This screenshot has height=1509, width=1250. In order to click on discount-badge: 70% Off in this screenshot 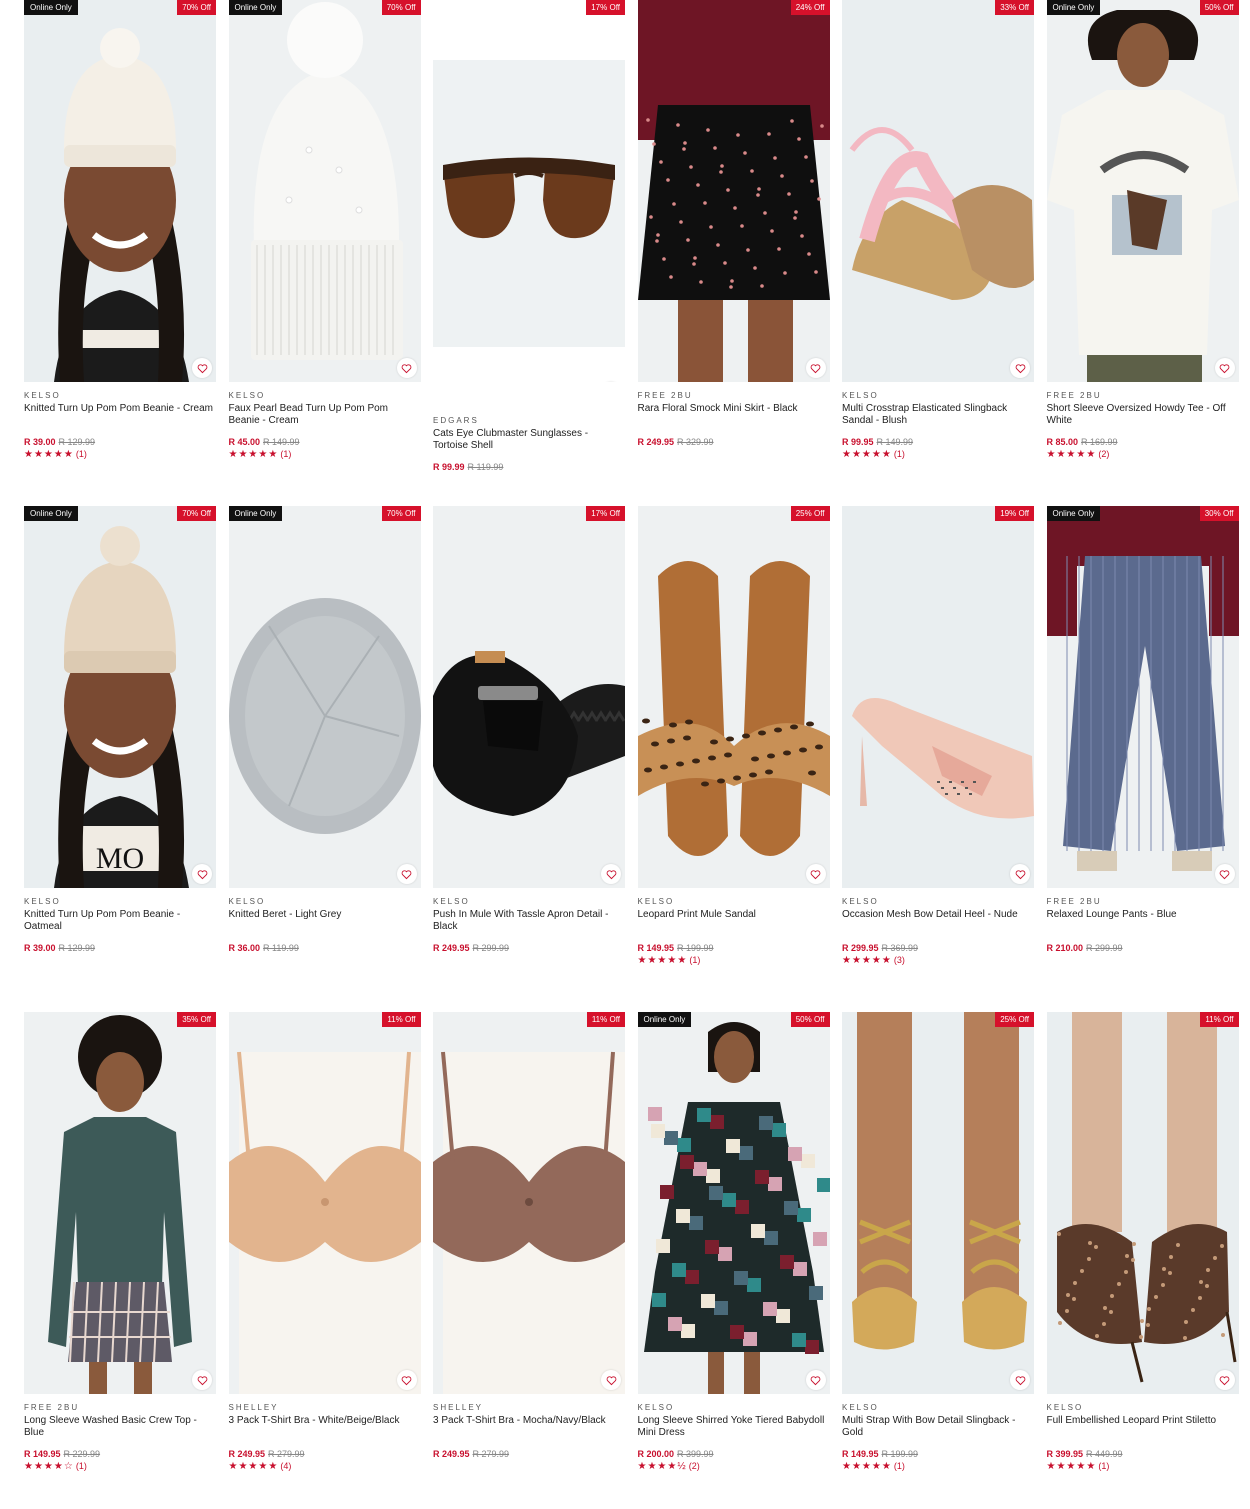, I will do `click(196, 513)`.